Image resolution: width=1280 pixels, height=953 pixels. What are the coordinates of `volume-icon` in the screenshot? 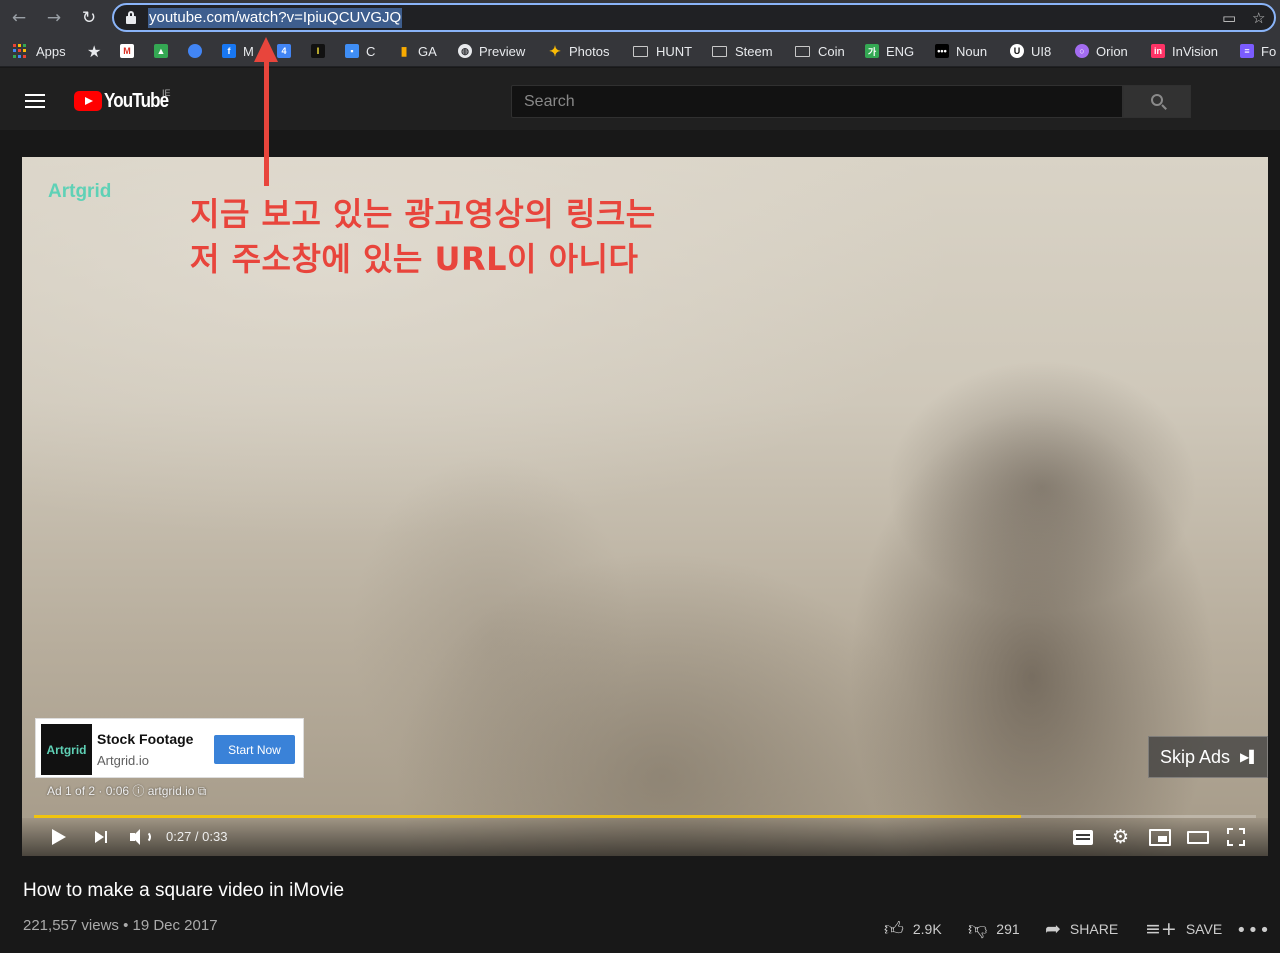 It's located at (141, 837).